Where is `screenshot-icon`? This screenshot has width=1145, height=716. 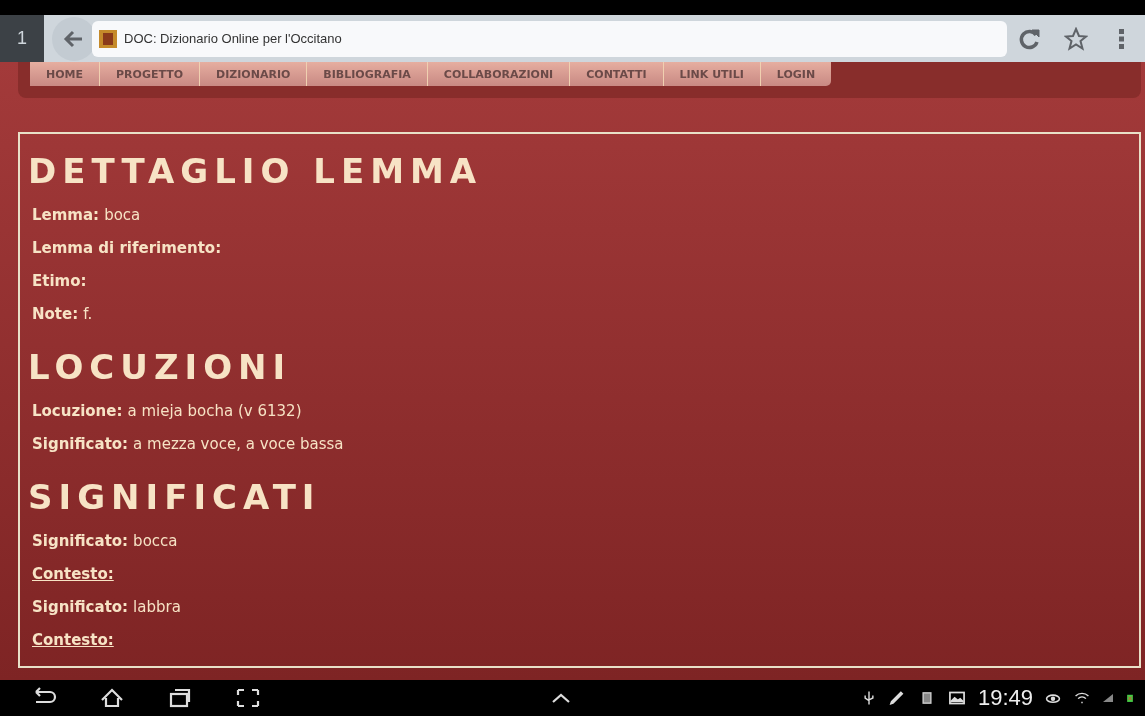
screenshot-icon is located at coordinates (248, 698).